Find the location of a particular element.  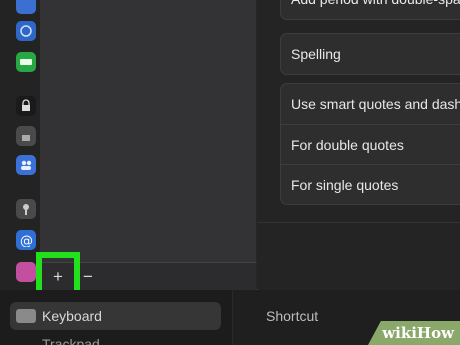

settings-sidebar-icons: @ is located at coordinates (20, 145).